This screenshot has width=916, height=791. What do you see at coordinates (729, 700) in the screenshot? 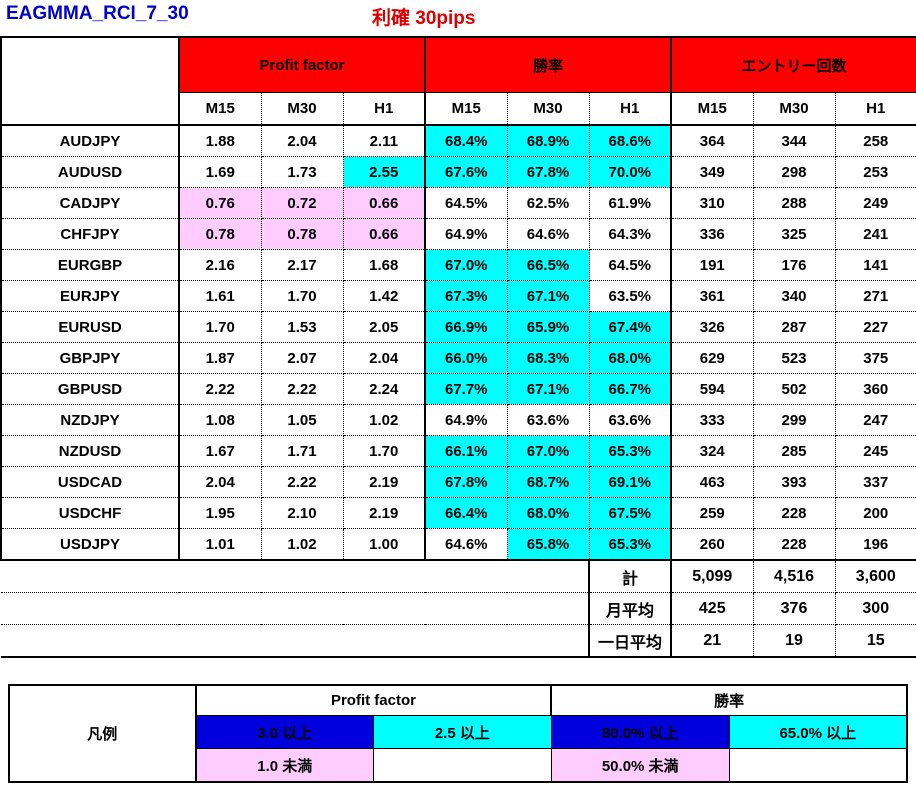
I see `legend-header-win-rate: 勝率` at bounding box center [729, 700].